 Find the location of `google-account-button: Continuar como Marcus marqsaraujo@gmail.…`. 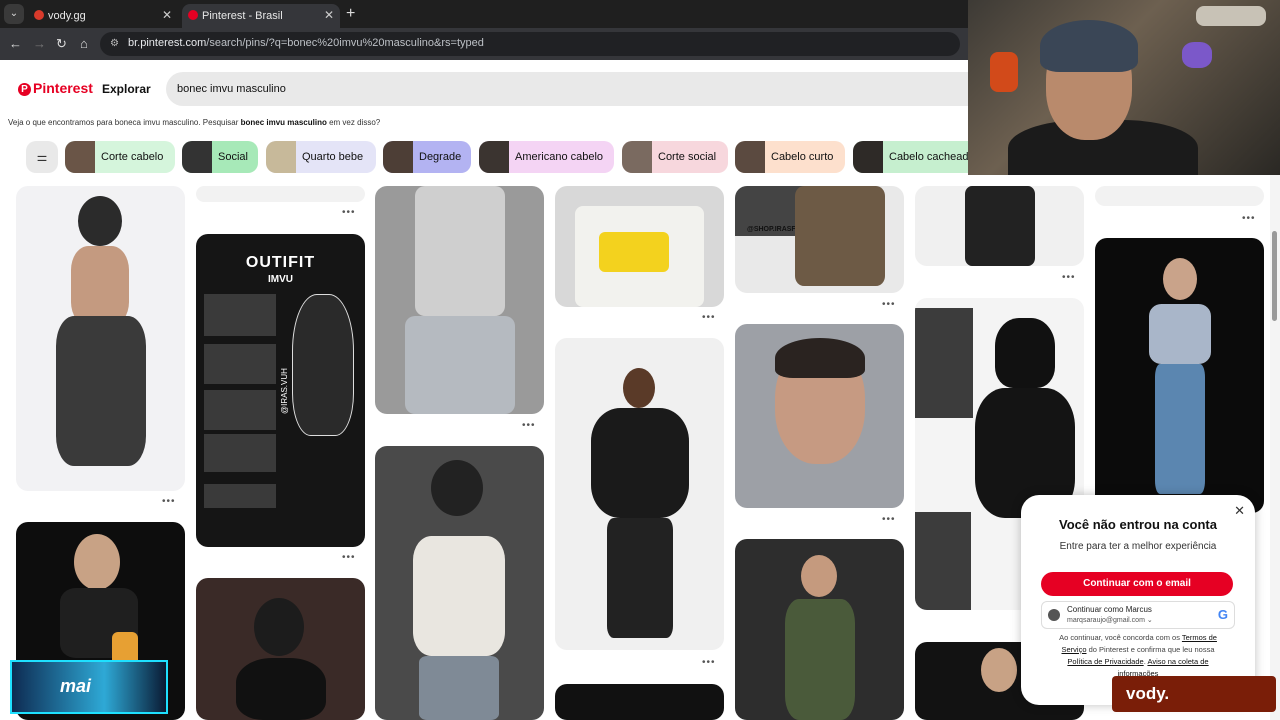

google-account-button: Continuar como Marcus marqsaraujo@gmail.… is located at coordinates (1138, 615).